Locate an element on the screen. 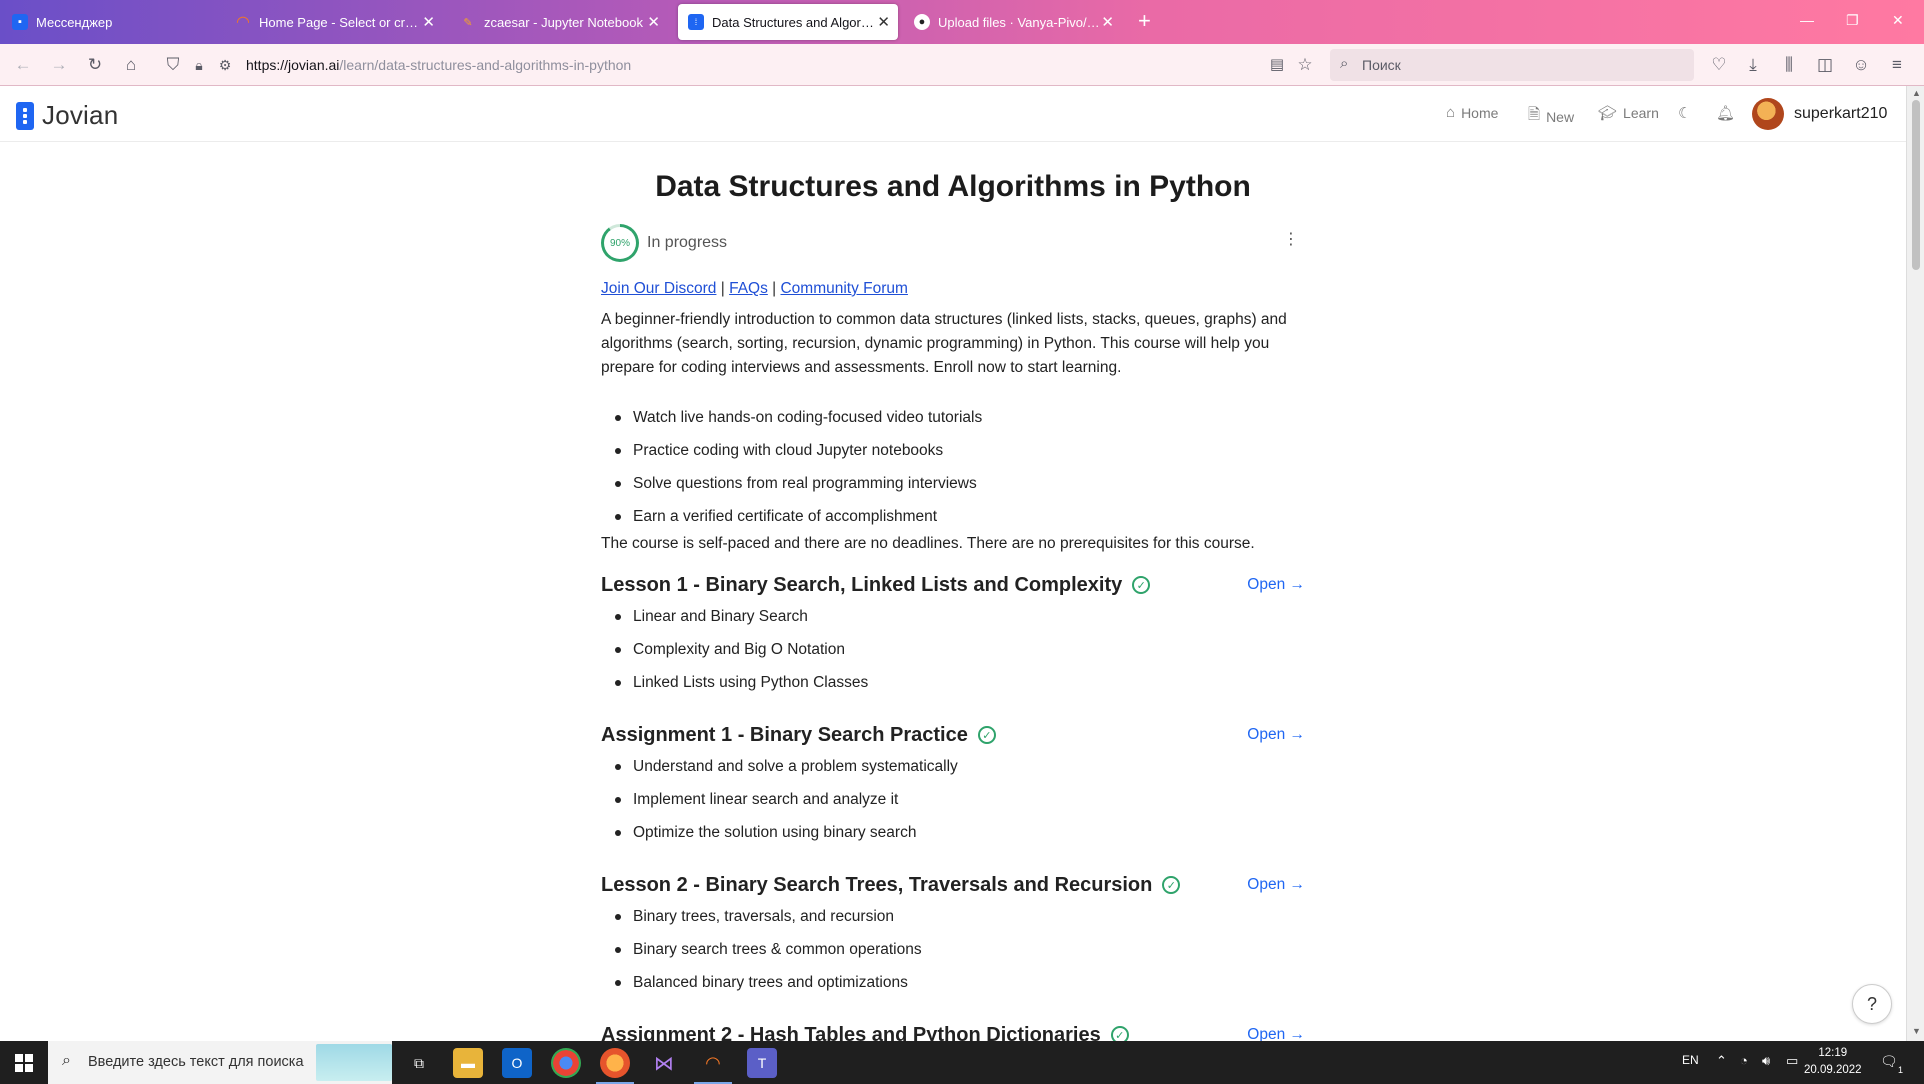  open-lesson-2-link: Open → is located at coordinates (1276, 885).